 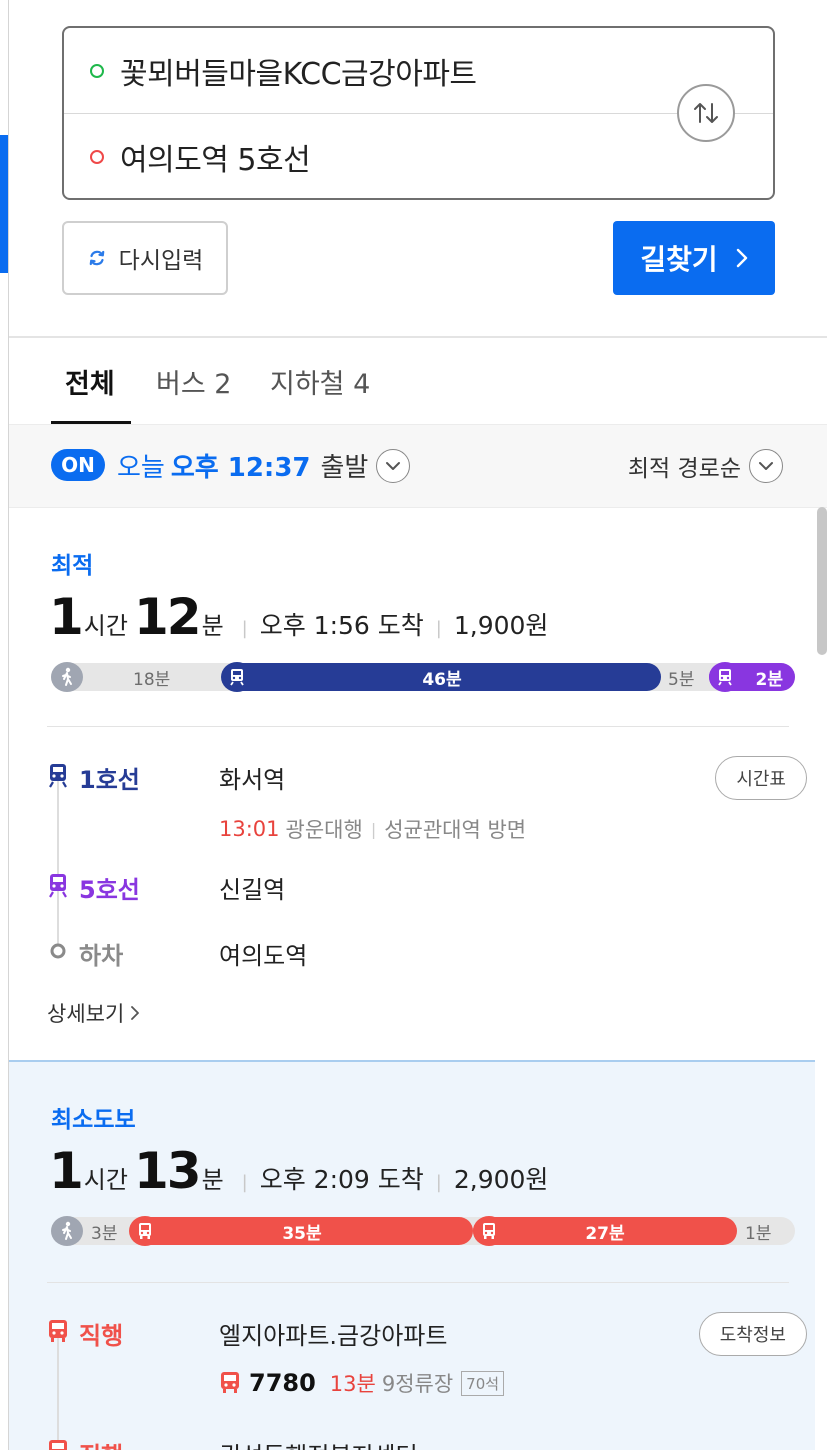 What do you see at coordinates (681, 679) in the screenshot?
I see `walk-duration: 5분` at bounding box center [681, 679].